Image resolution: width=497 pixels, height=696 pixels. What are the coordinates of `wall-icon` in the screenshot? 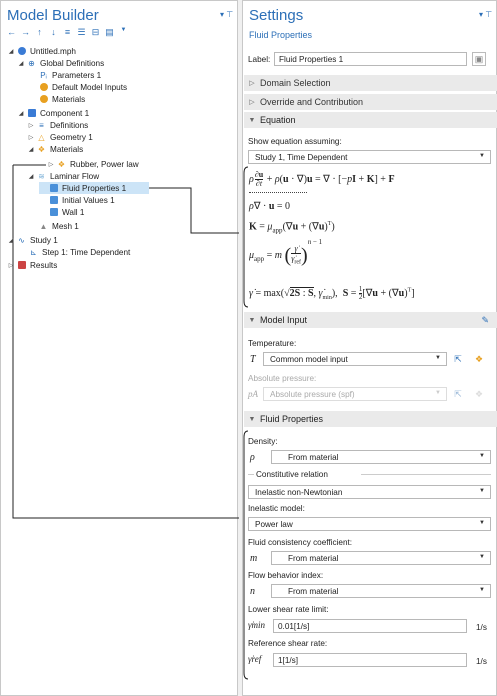 It's located at (53, 212).